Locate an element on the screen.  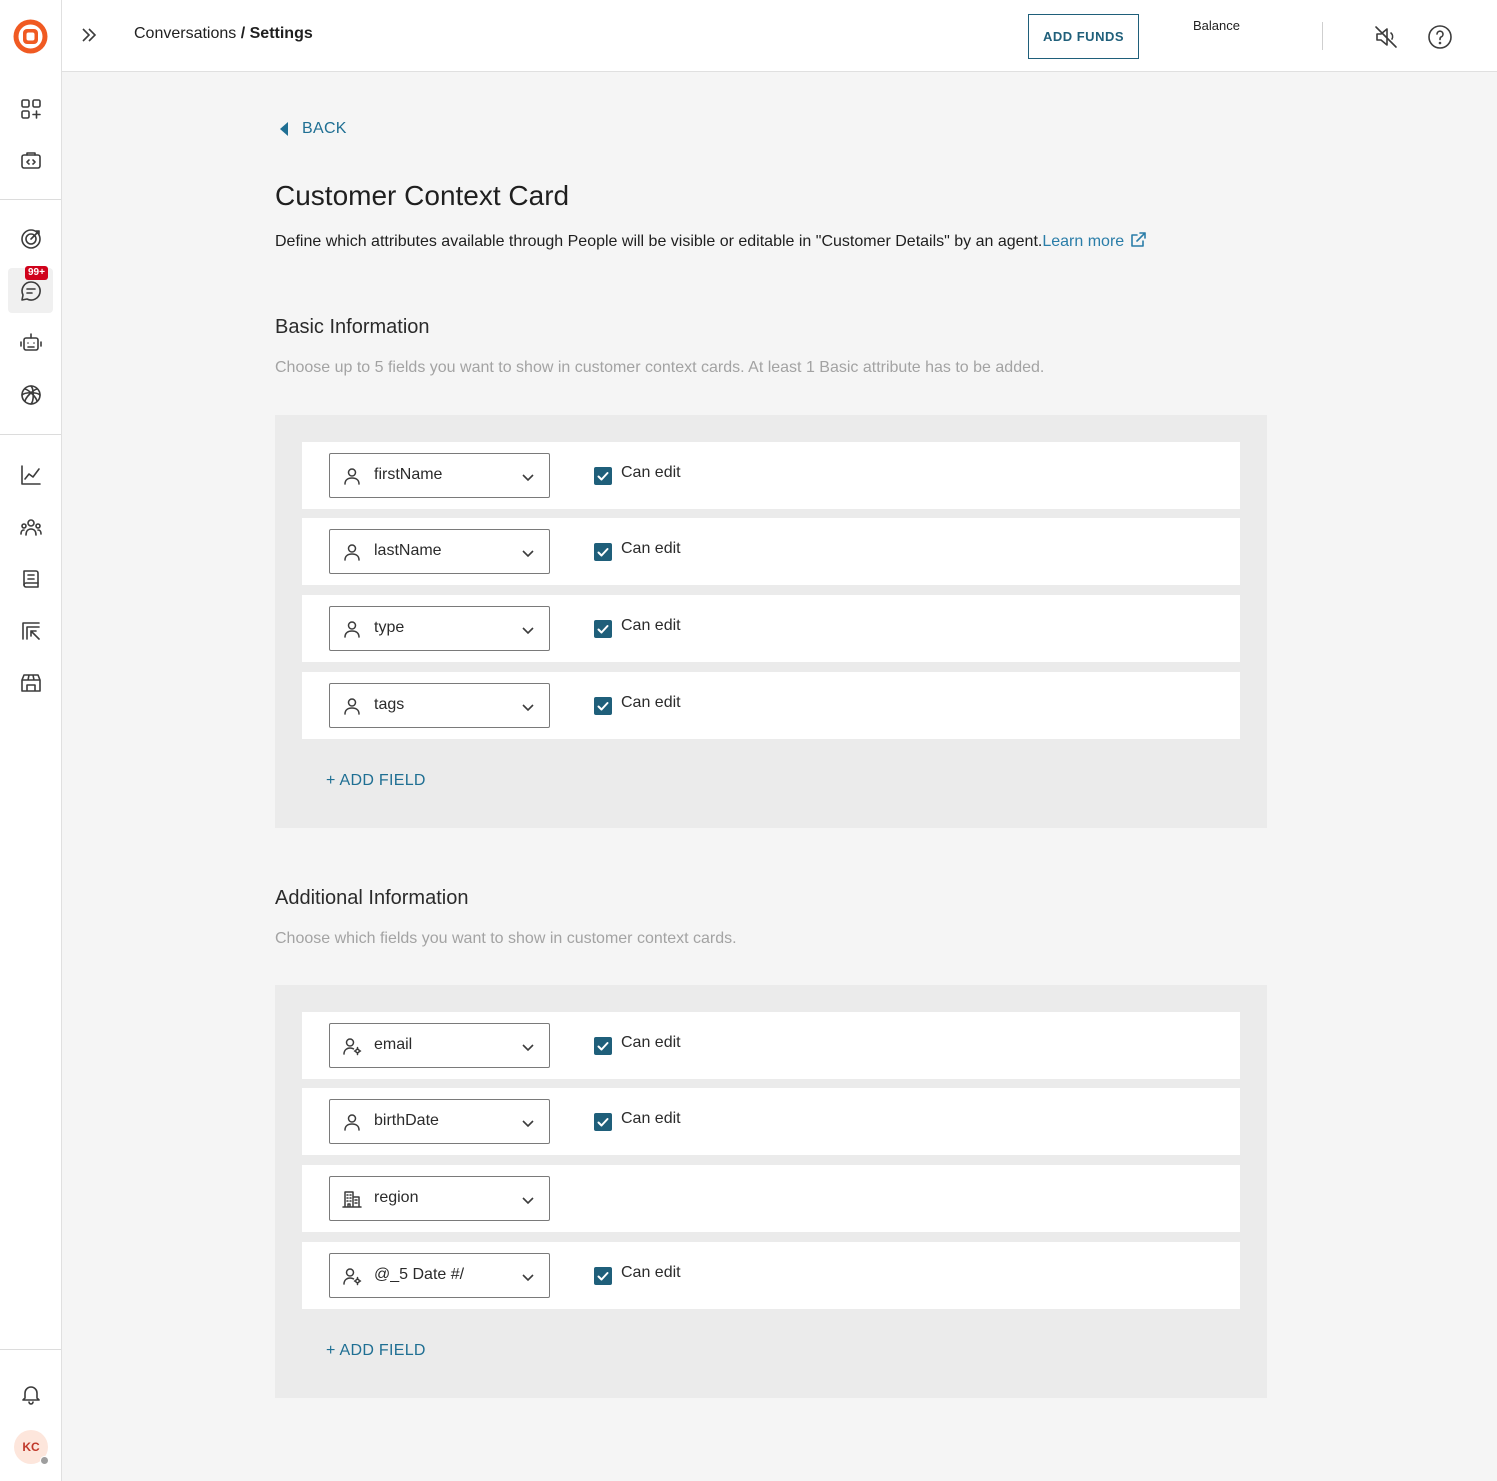
attribute-select: tags is located at coordinates (439, 705).